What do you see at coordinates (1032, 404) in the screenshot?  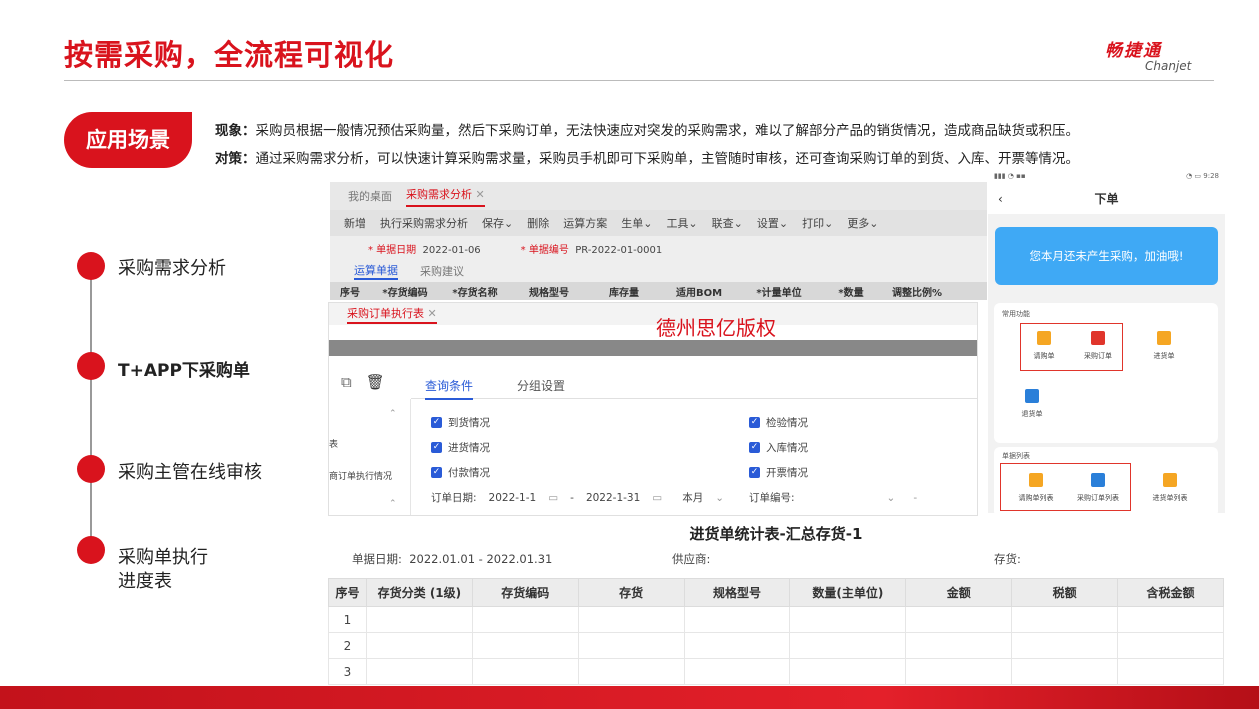 I see `return-button: 退货单` at bounding box center [1032, 404].